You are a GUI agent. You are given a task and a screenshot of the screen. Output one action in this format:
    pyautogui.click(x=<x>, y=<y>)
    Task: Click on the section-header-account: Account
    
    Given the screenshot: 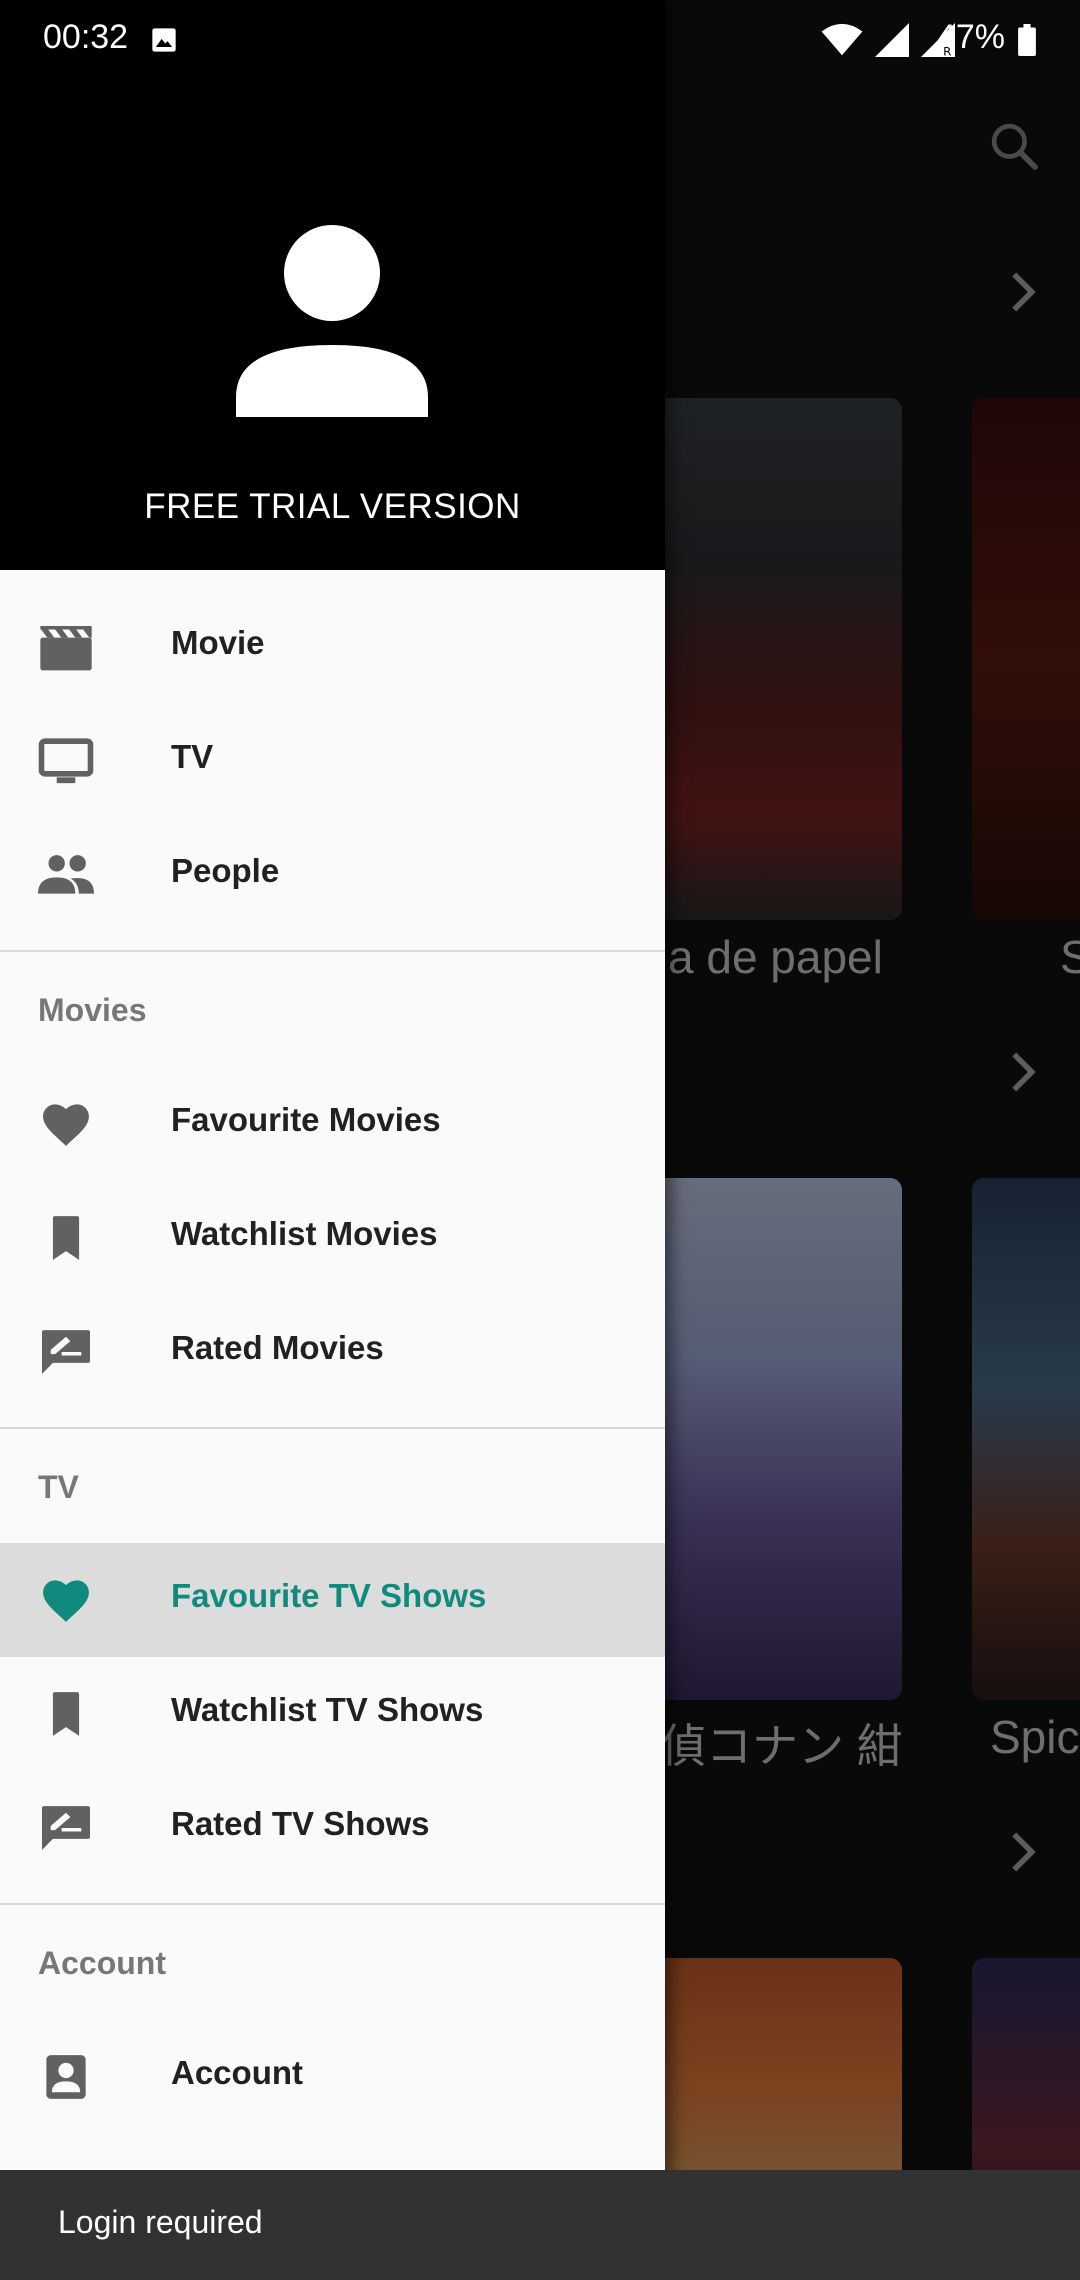 What is the action you would take?
    pyautogui.click(x=102, y=1963)
    